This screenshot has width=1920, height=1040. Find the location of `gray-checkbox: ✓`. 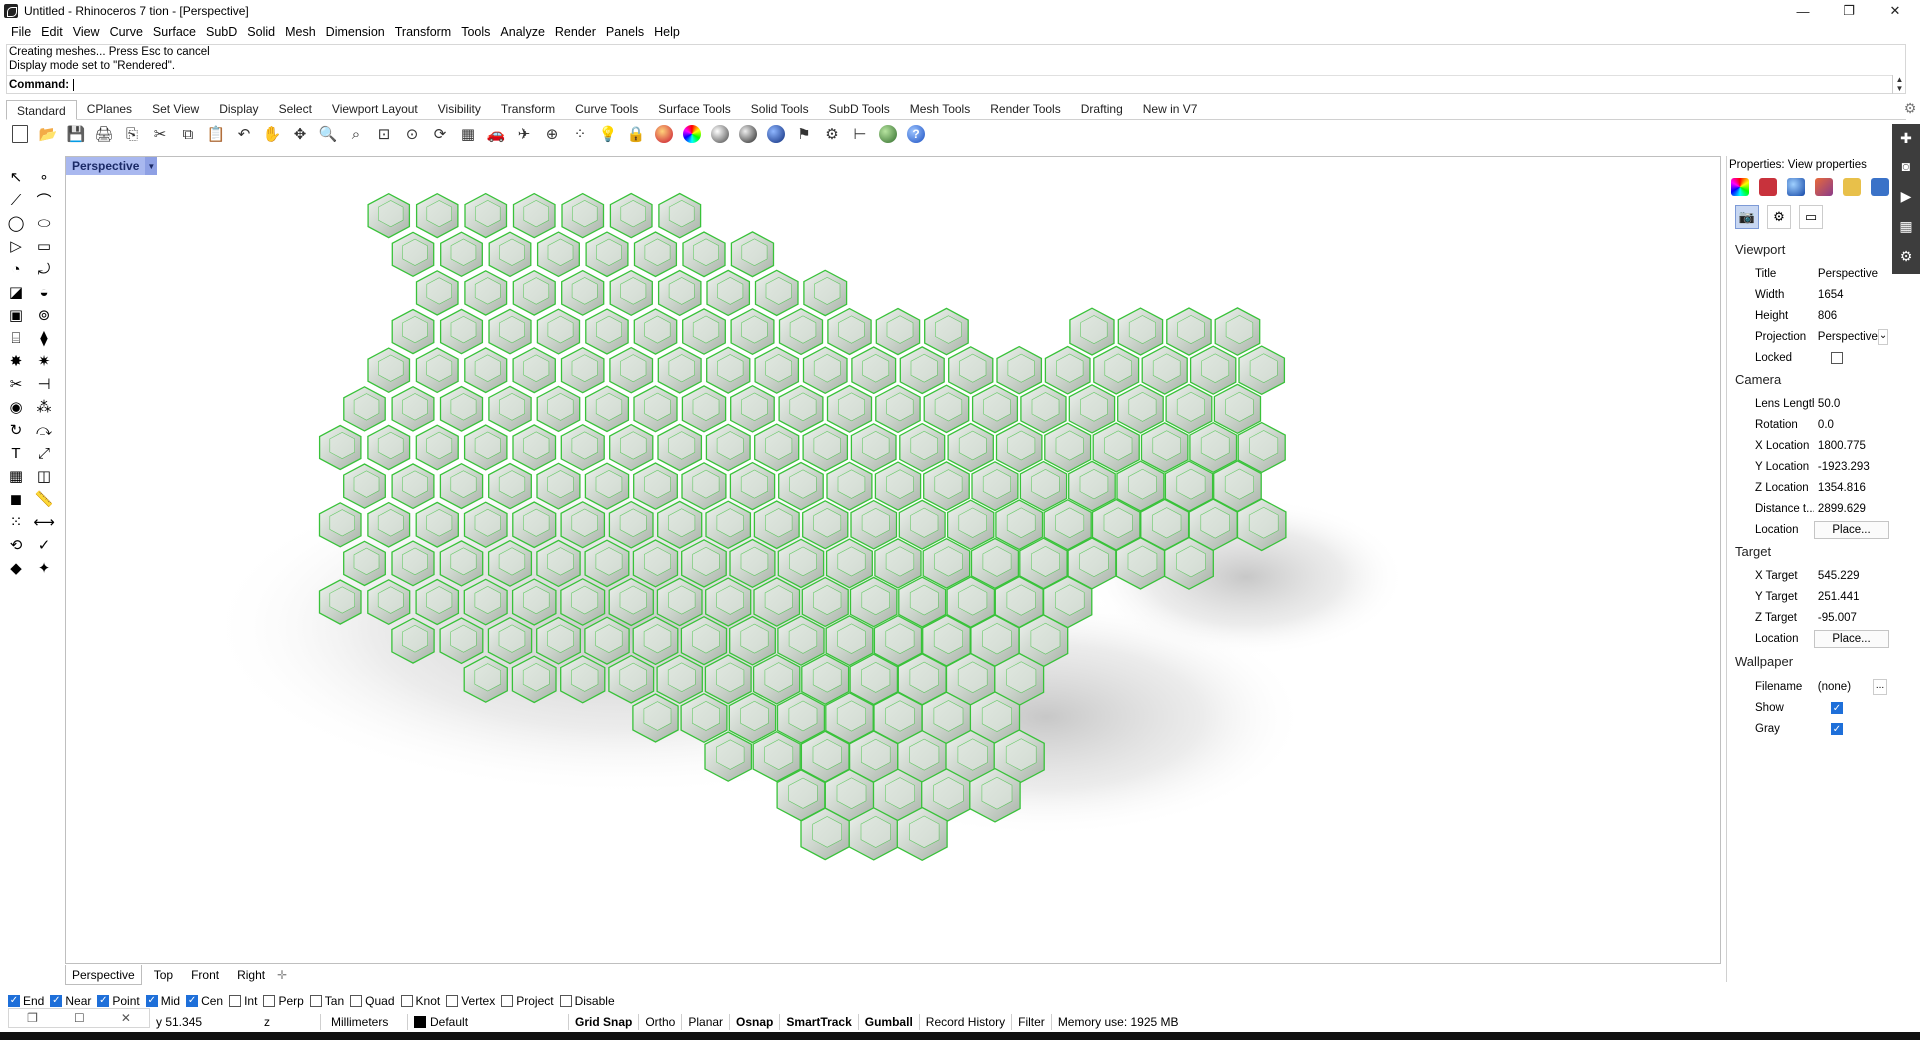

gray-checkbox: ✓ is located at coordinates (1837, 729).